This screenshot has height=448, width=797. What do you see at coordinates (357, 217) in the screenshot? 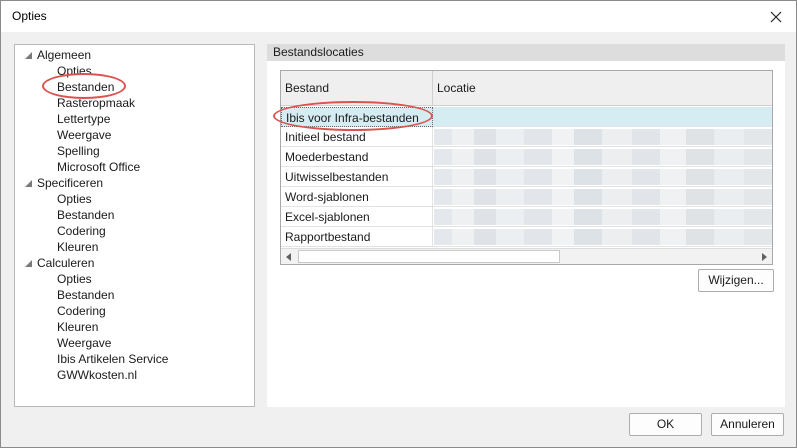
I see `cell-bestand: Excel-sjablonen` at bounding box center [357, 217].